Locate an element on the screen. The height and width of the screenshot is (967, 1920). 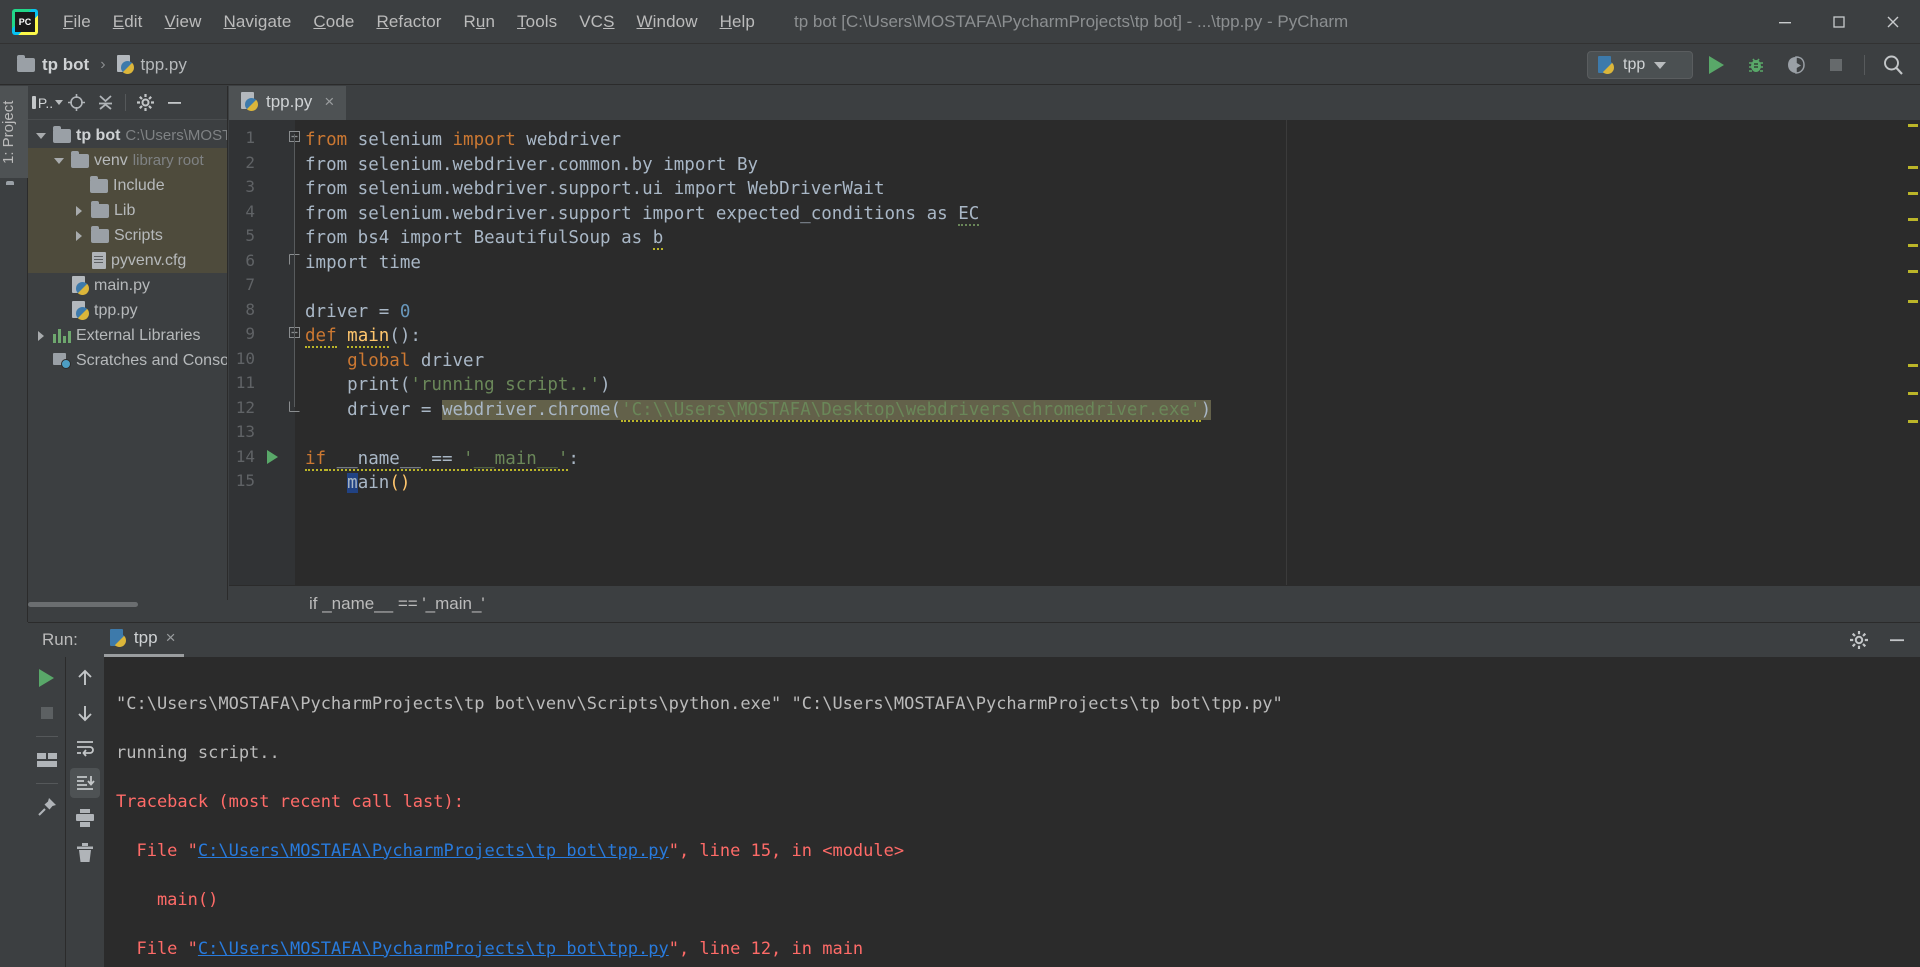
coverage-icon is located at coordinates (1796, 65).